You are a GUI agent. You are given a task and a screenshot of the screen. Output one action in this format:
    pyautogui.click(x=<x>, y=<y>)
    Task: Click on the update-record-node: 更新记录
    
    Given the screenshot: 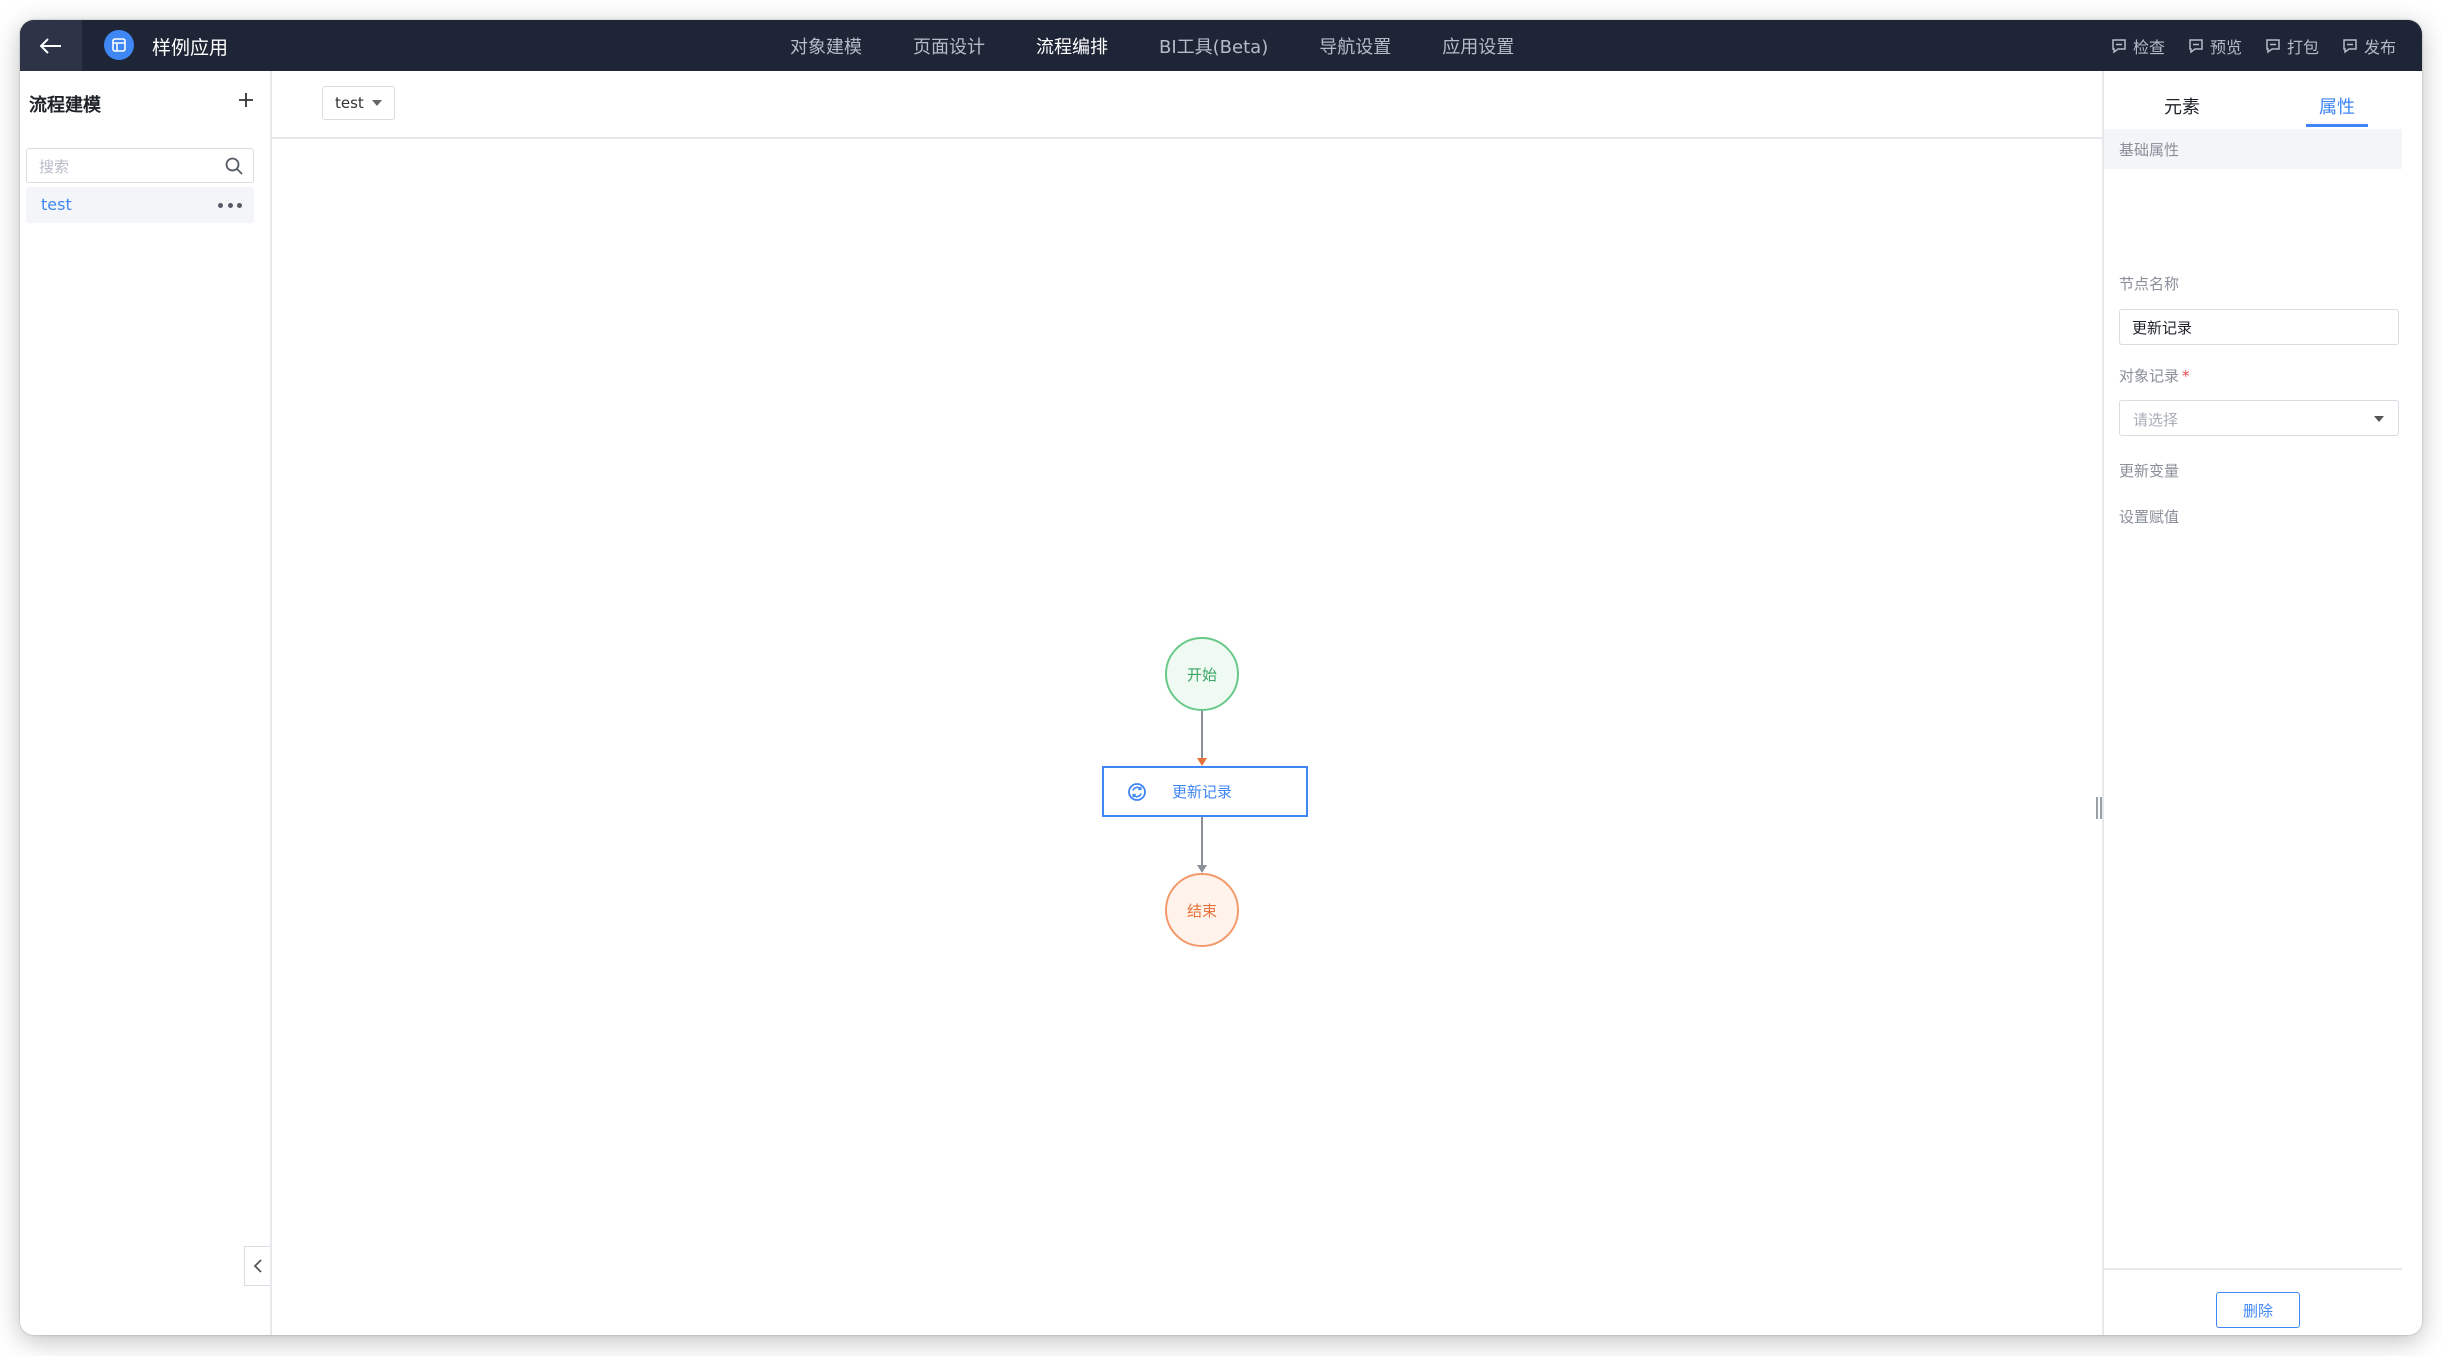 What is the action you would take?
    pyautogui.click(x=1205, y=791)
    